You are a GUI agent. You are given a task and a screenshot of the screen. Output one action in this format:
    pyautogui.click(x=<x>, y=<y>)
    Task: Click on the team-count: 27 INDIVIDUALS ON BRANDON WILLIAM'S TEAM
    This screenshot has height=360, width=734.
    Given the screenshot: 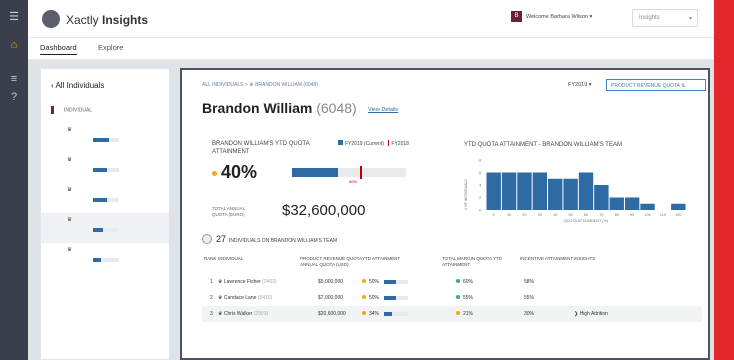 What is the action you would take?
    pyautogui.click(x=269, y=239)
    